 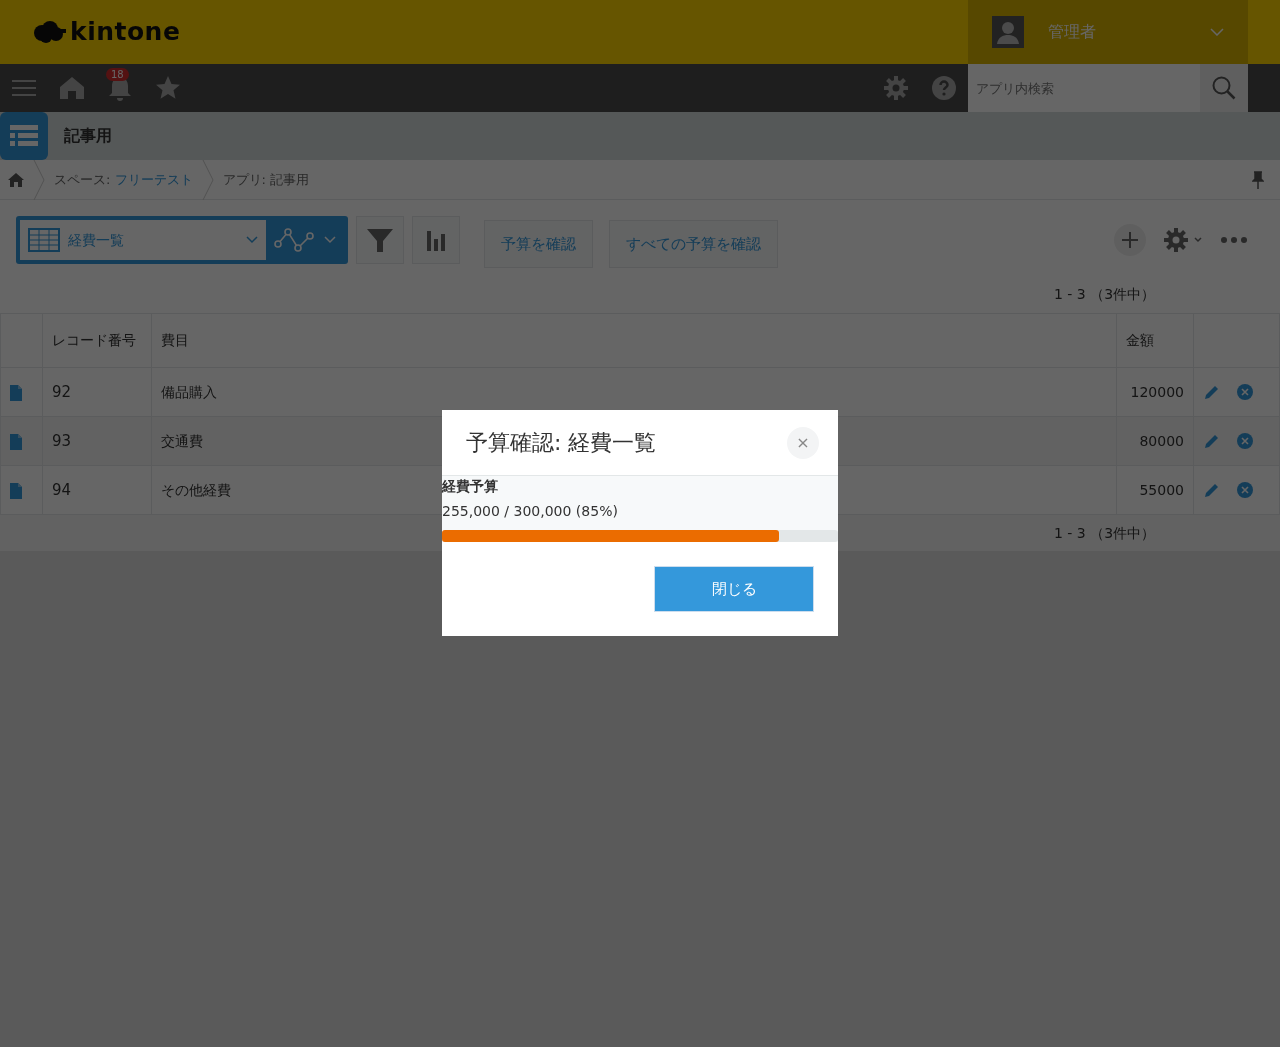 I want to click on table-cell: 94, so click(x=97, y=490).